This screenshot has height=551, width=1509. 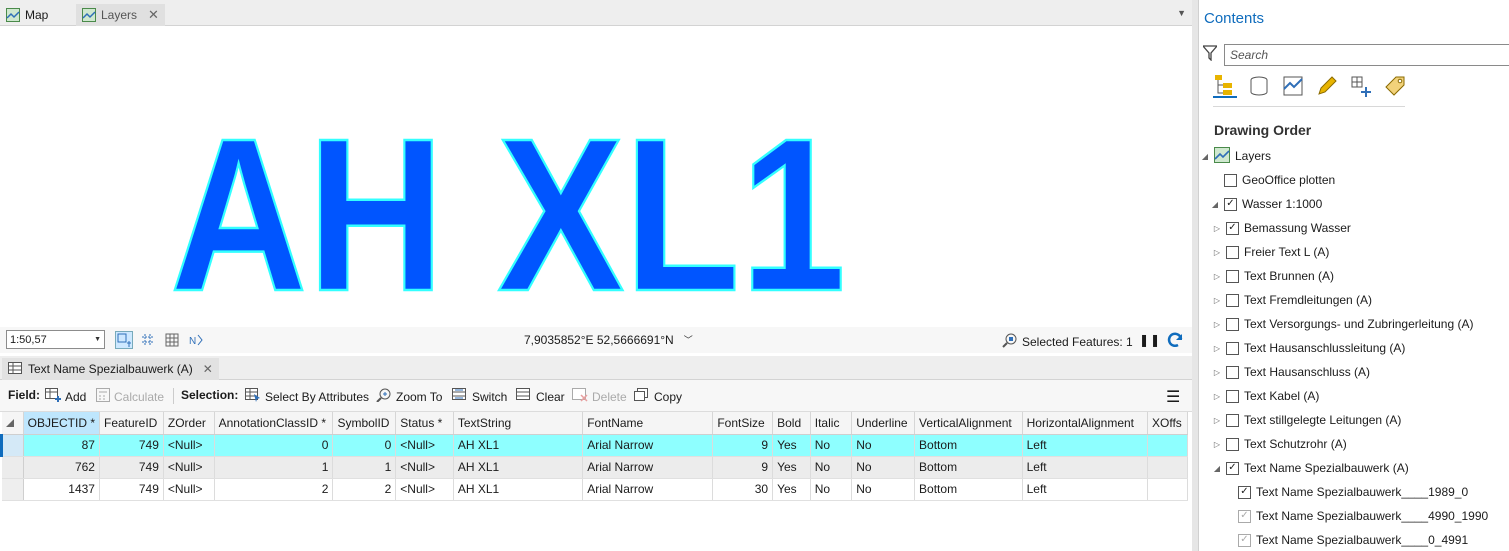 I want to click on layer-tree-item: ▷ Text Kabel (A), so click(x=1266, y=396).